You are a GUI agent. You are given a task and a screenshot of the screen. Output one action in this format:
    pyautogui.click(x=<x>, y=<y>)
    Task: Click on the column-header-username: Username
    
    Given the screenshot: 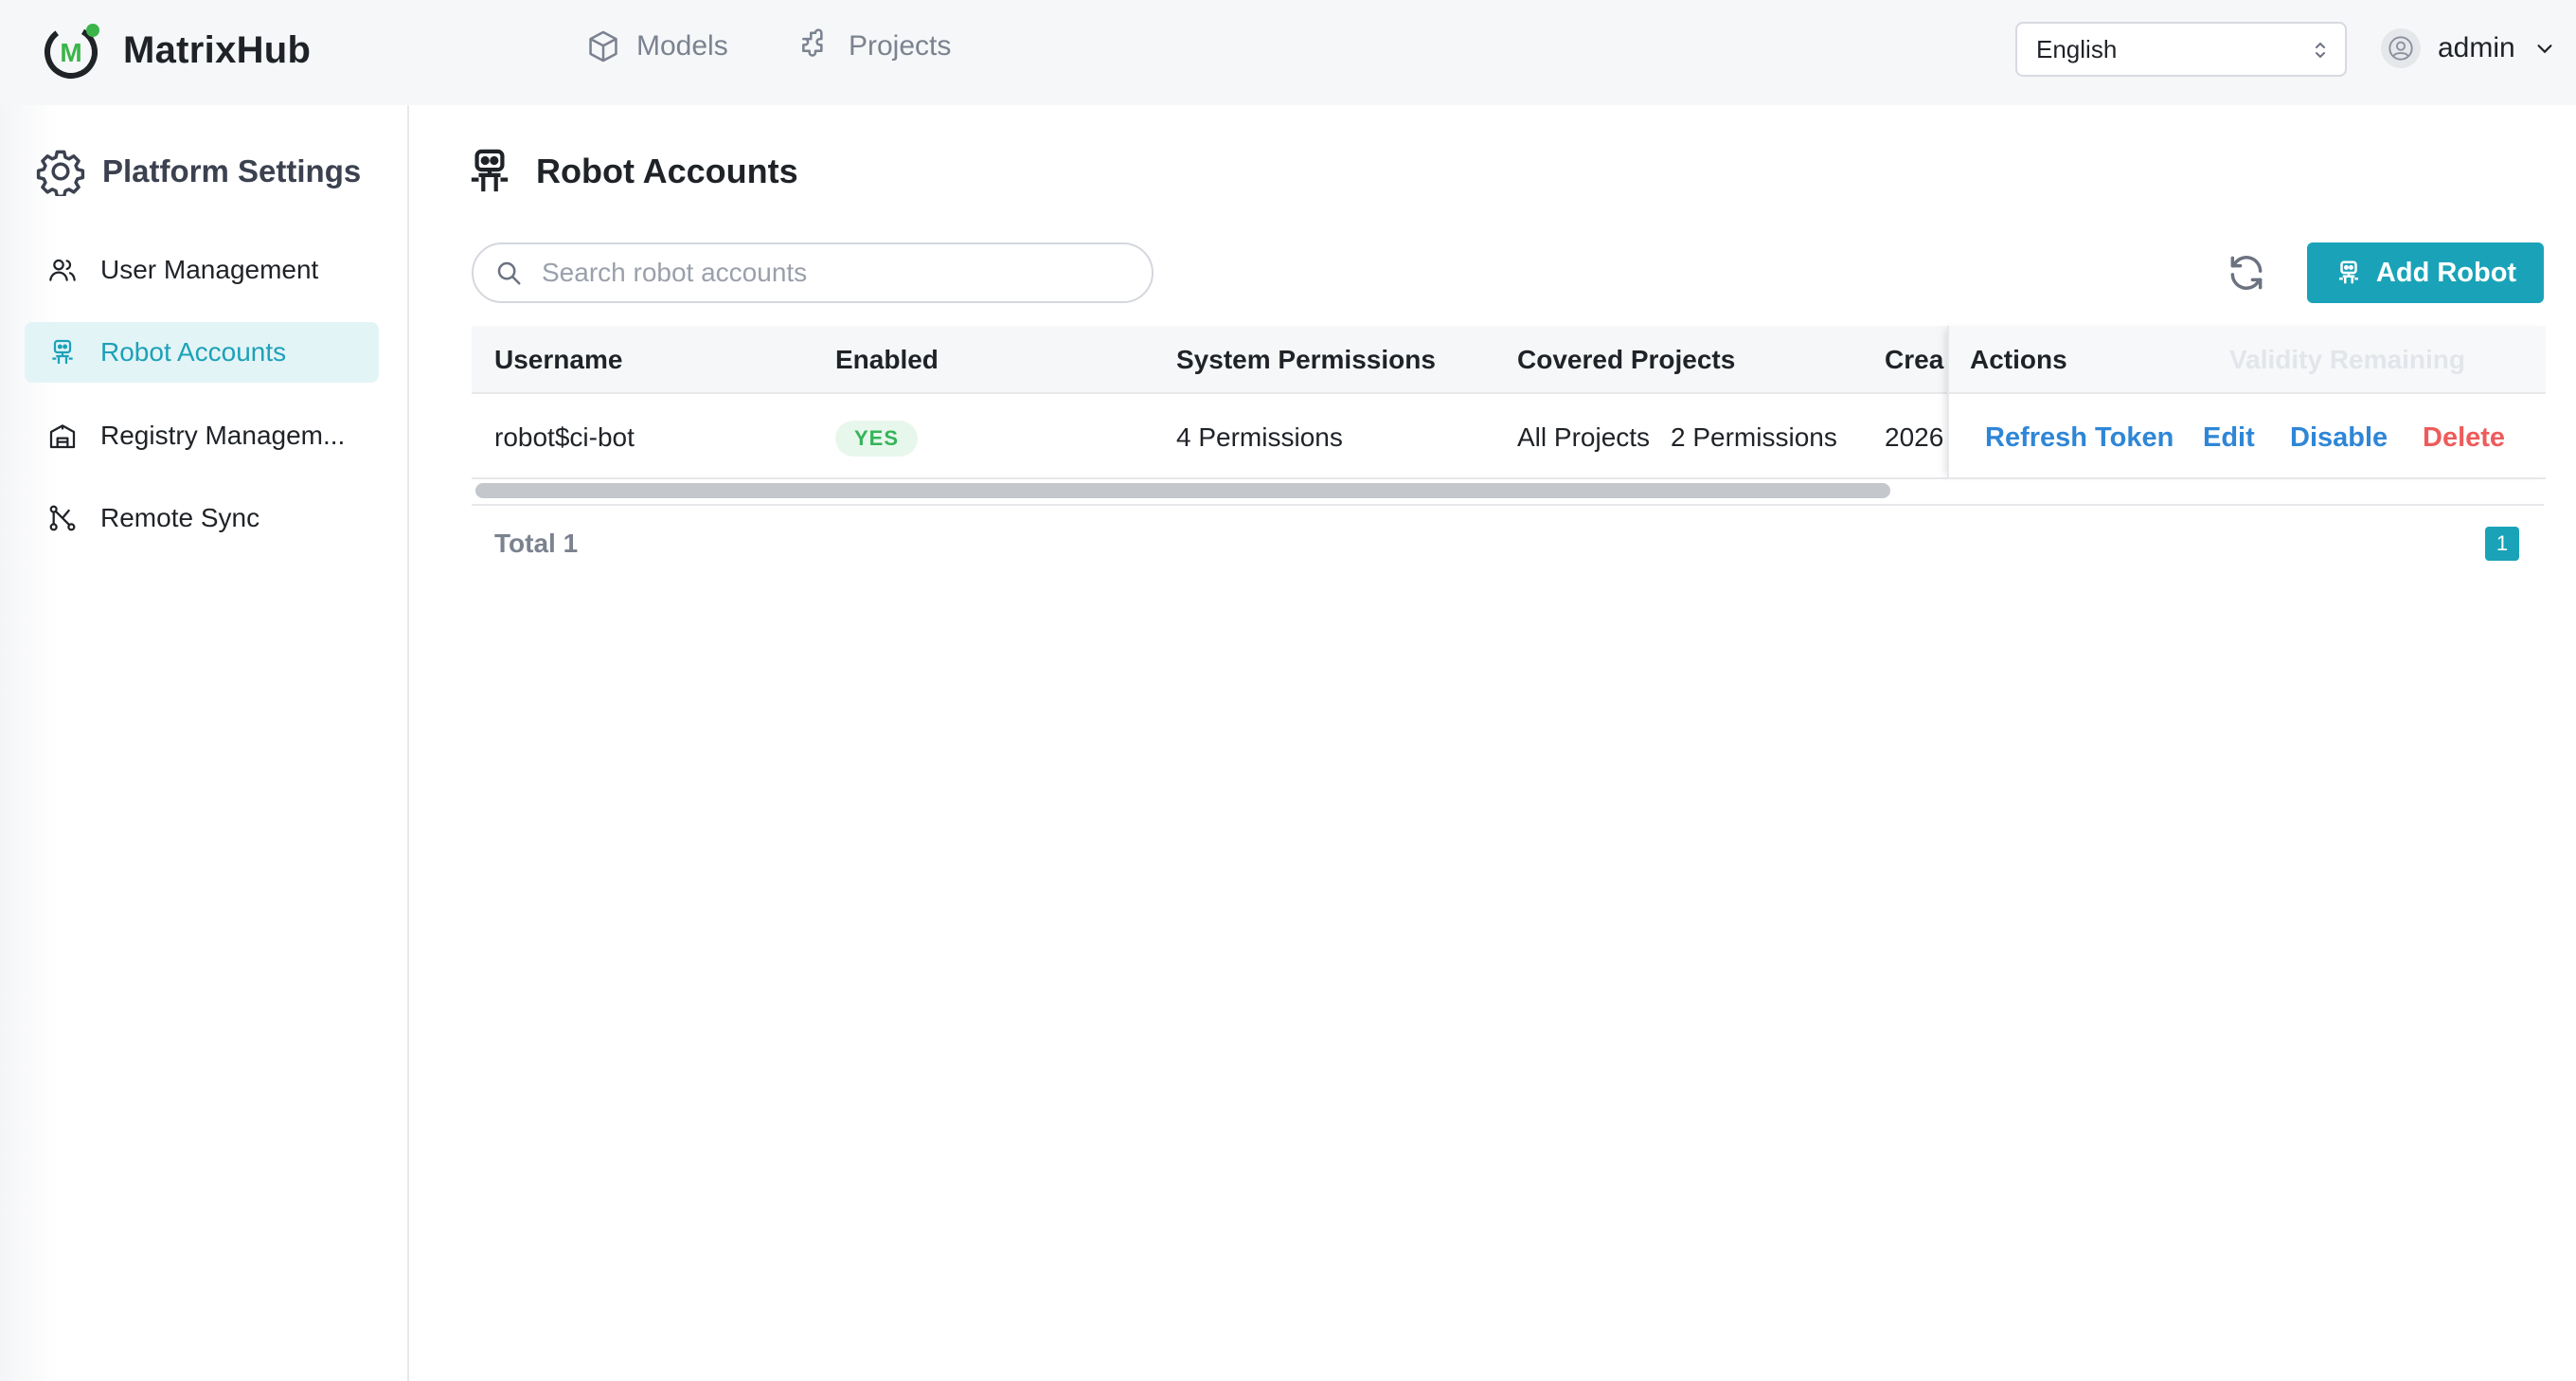 What is the action you would take?
    pyautogui.click(x=558, y=360)
    